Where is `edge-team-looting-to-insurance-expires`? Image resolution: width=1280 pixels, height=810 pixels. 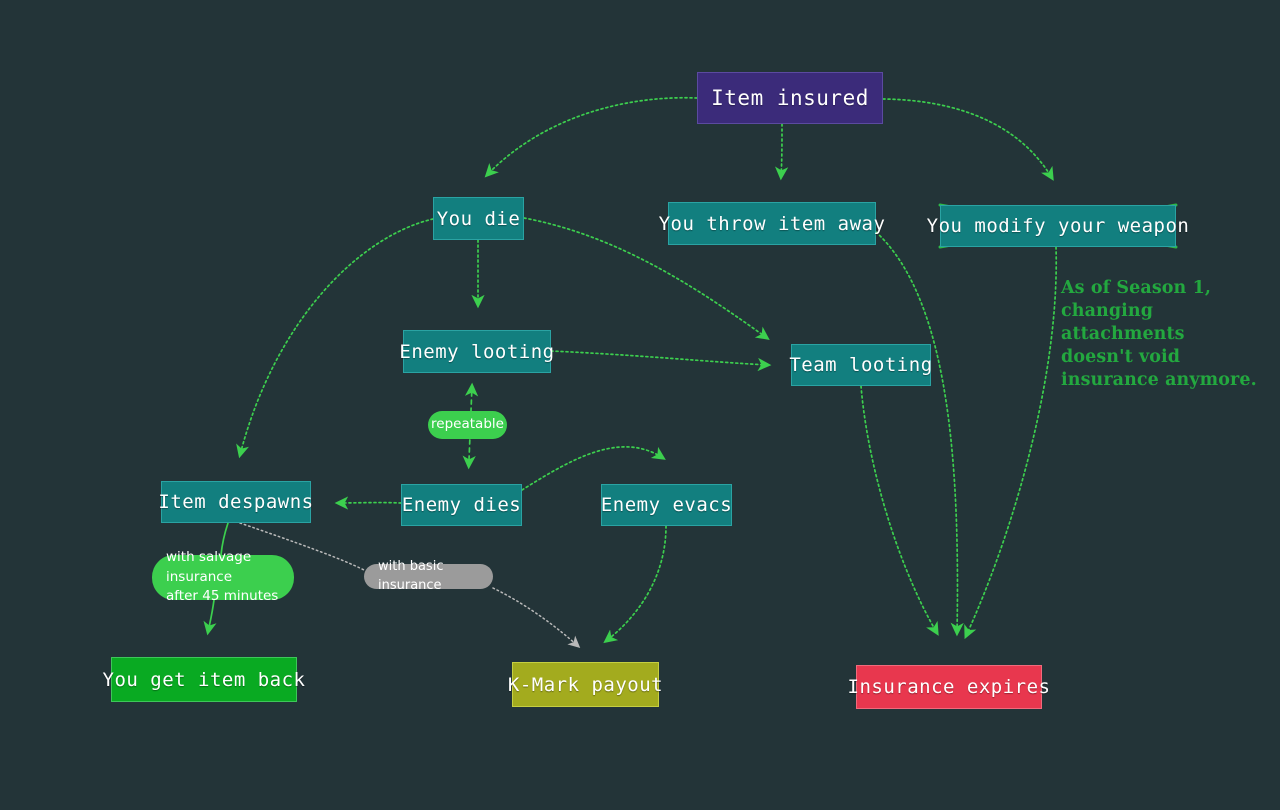
edge-team-looting-to-insurance-expires is located at coordinates (899, 510).